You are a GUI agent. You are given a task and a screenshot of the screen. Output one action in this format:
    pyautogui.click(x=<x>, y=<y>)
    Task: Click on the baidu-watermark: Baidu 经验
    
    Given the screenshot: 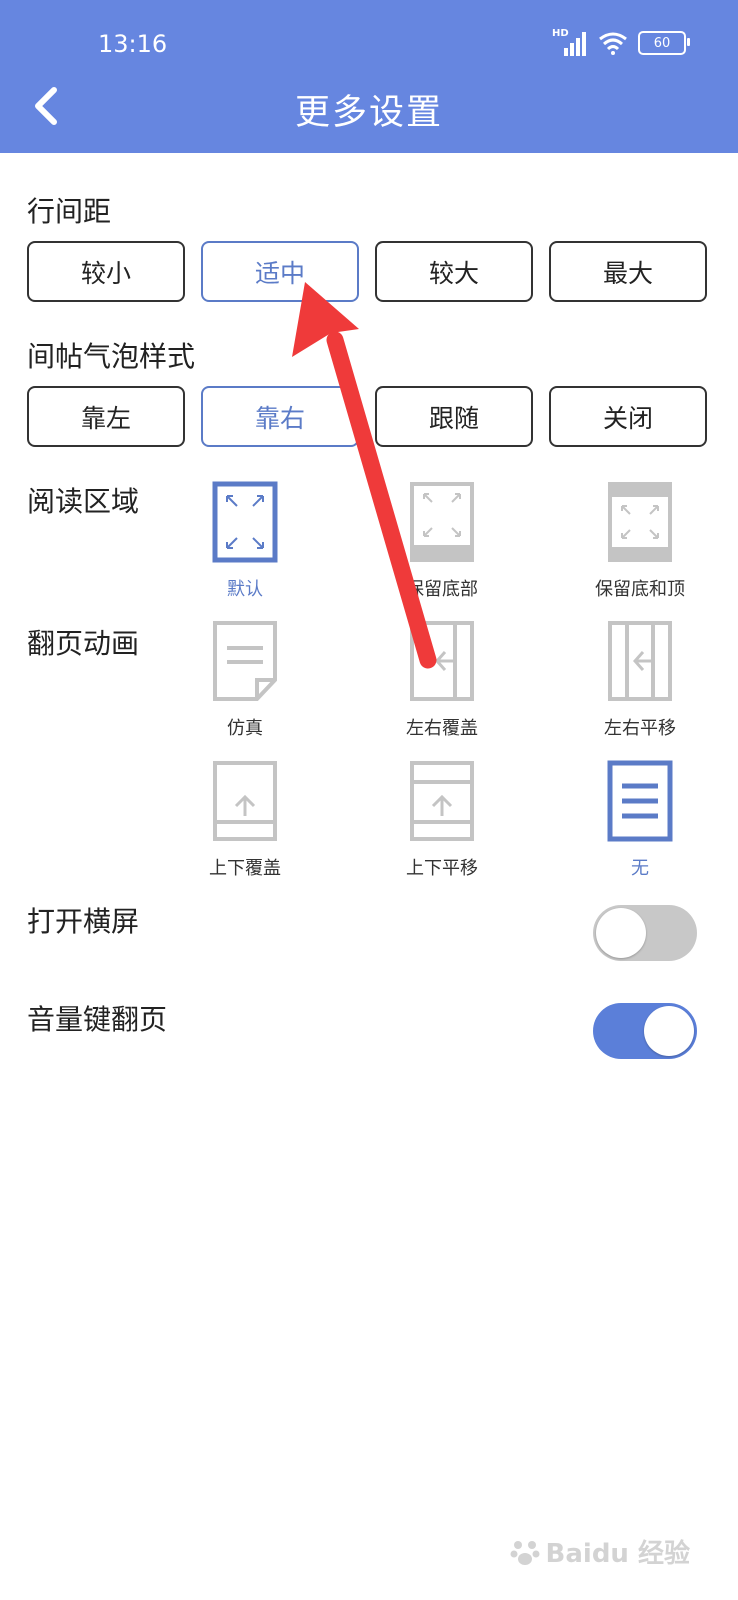 What is the action you would take?
    pyautogui.click(x=600, y=1551)
    